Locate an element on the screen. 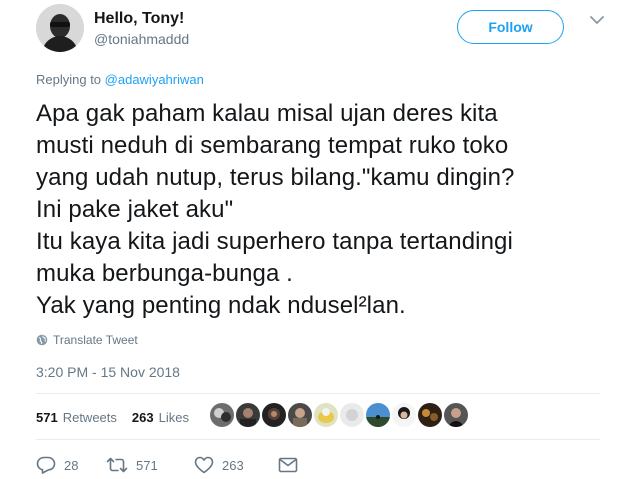 Image resolution: width=636 pixels, height=479 pixels. likes-label: Likes is located at coordinates (173, 417).